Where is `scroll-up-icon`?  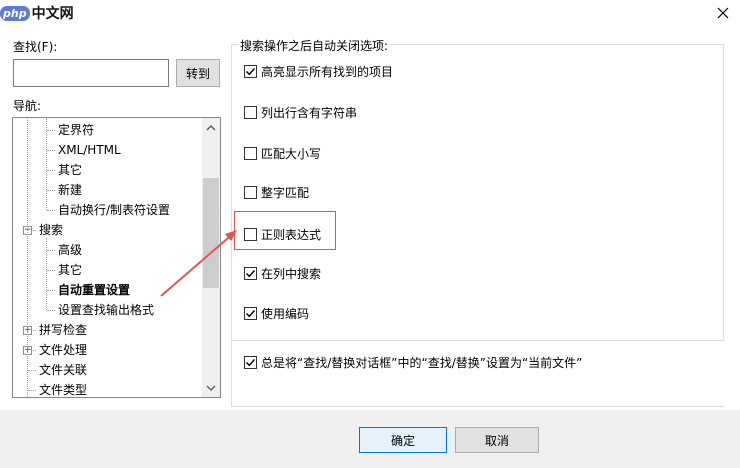
scroll-up-icon is located at coordinates (211, 128).